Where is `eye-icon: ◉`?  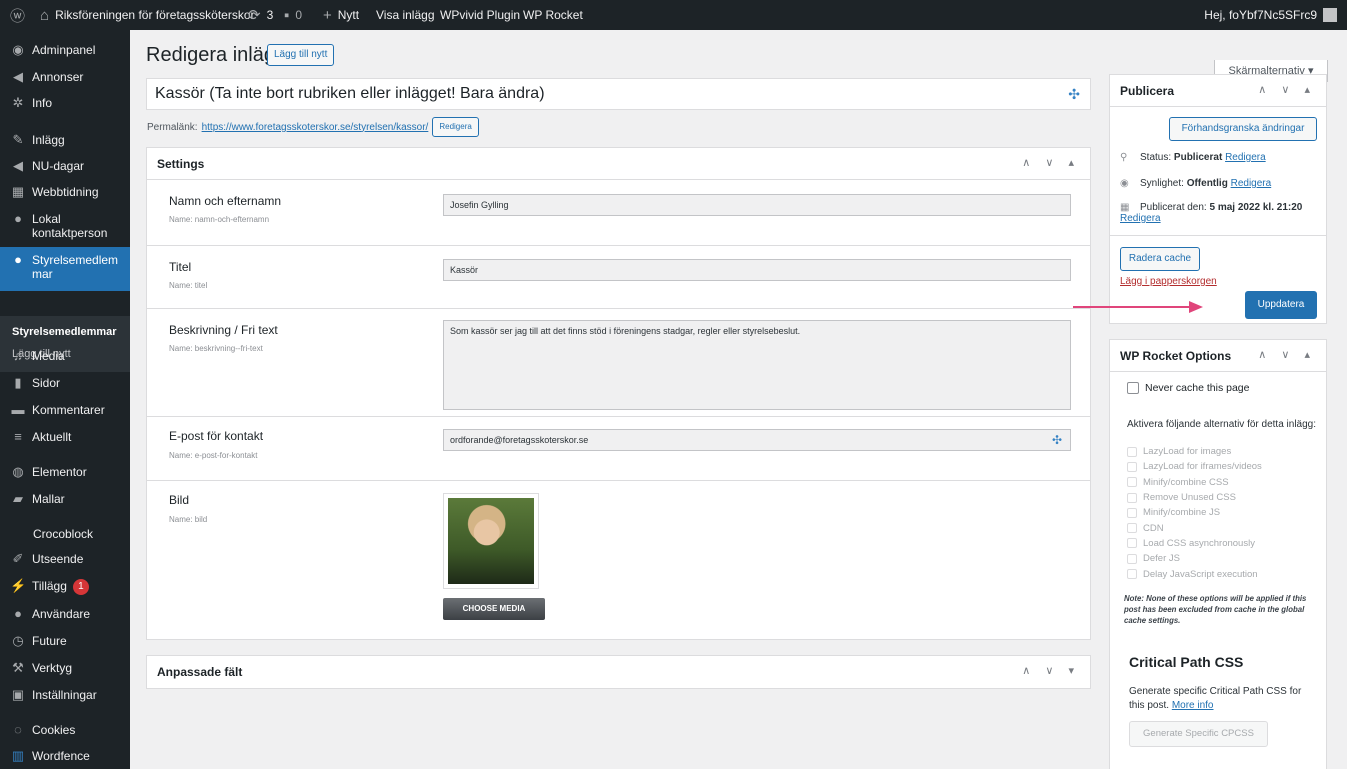 eye-icon: ◉ is located at coordinates (1124, 183).